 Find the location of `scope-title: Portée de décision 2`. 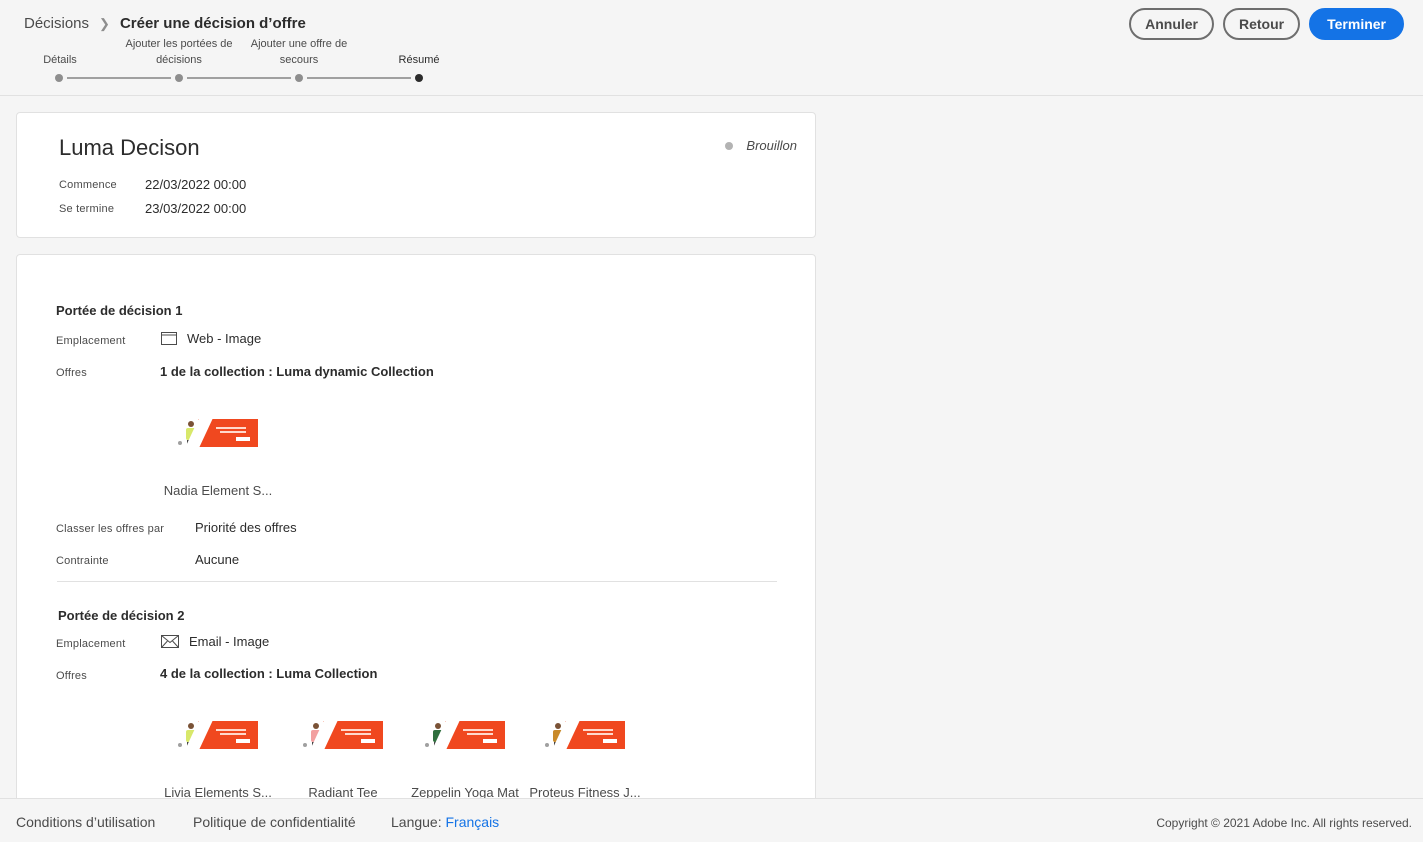

scope-title: Portée de décision 2 is located at coordinates (121, 615).